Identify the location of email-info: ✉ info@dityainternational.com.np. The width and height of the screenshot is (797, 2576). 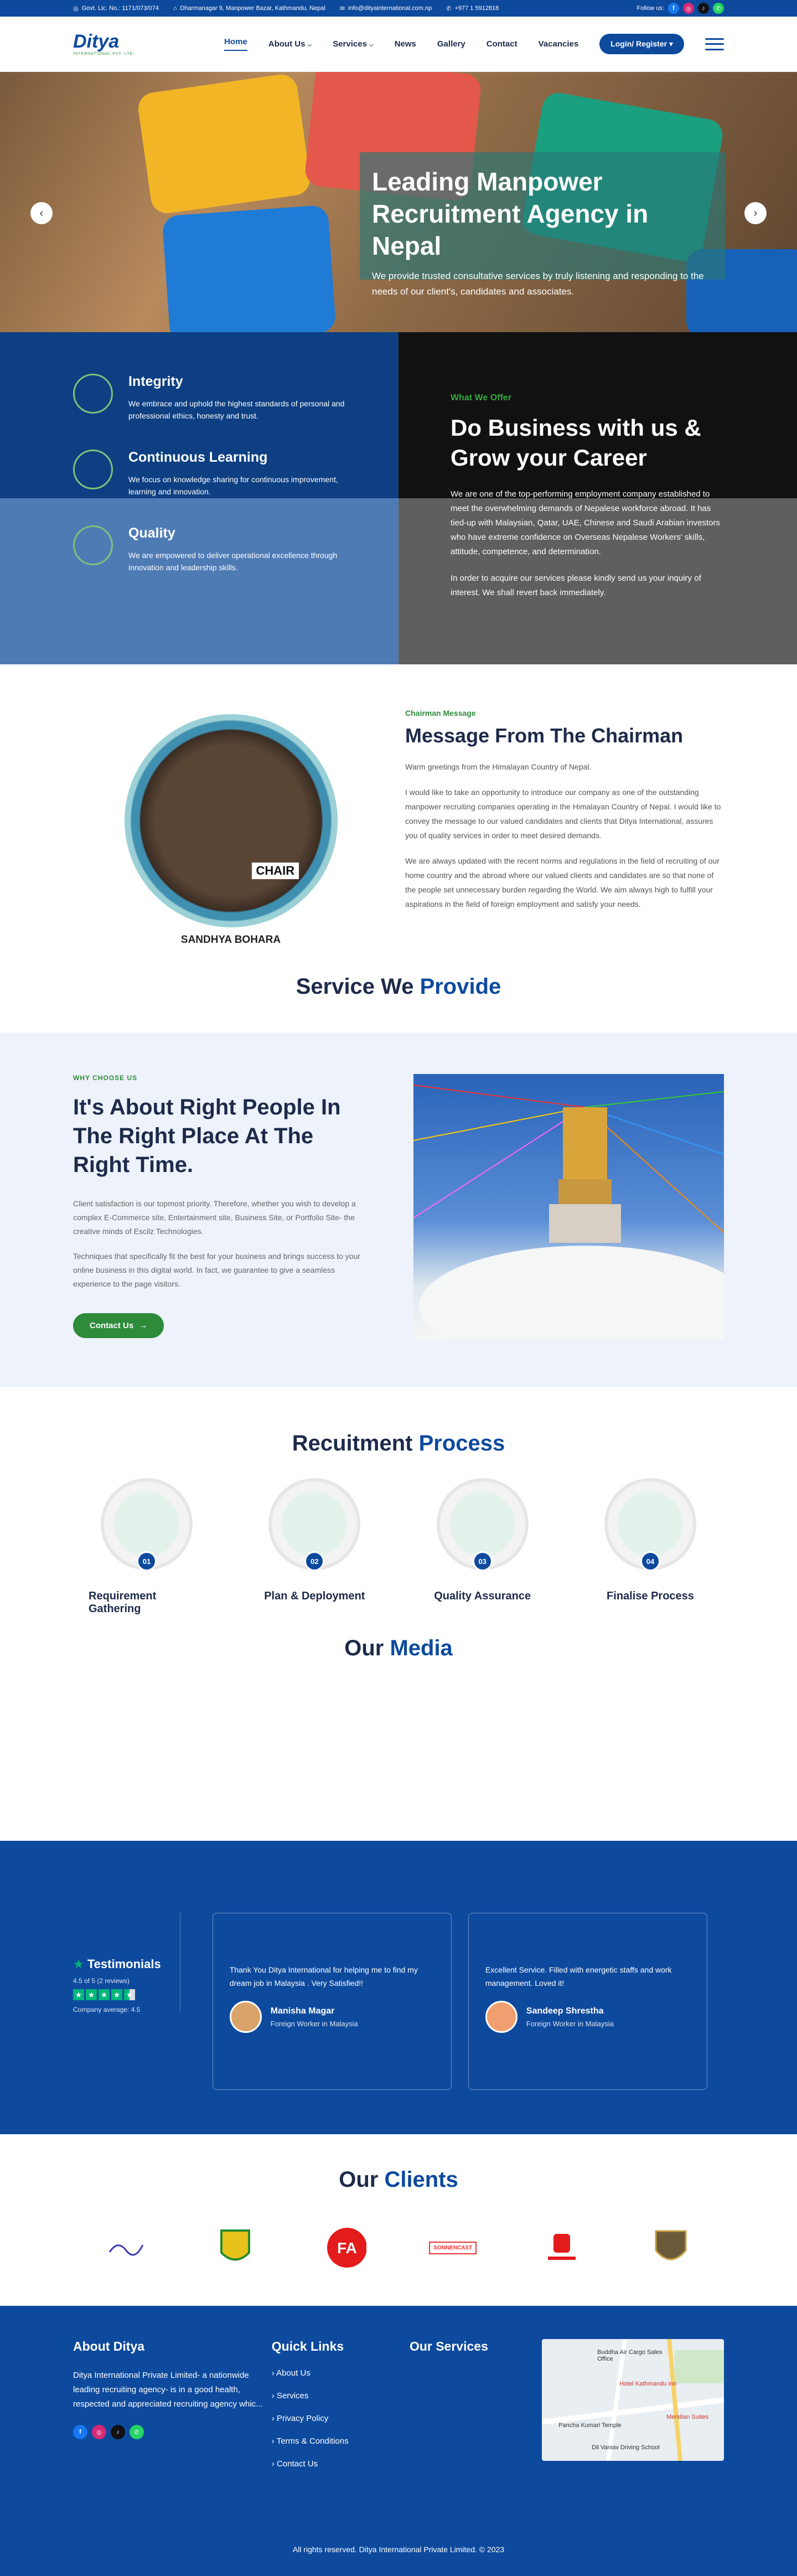
(386, 8).